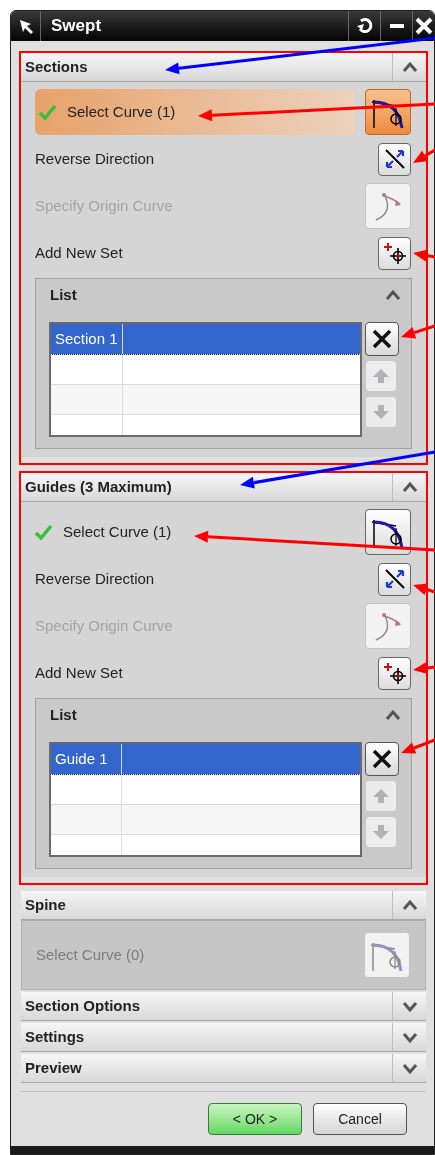  I want to click on minimize-icon, so click(396, 26).